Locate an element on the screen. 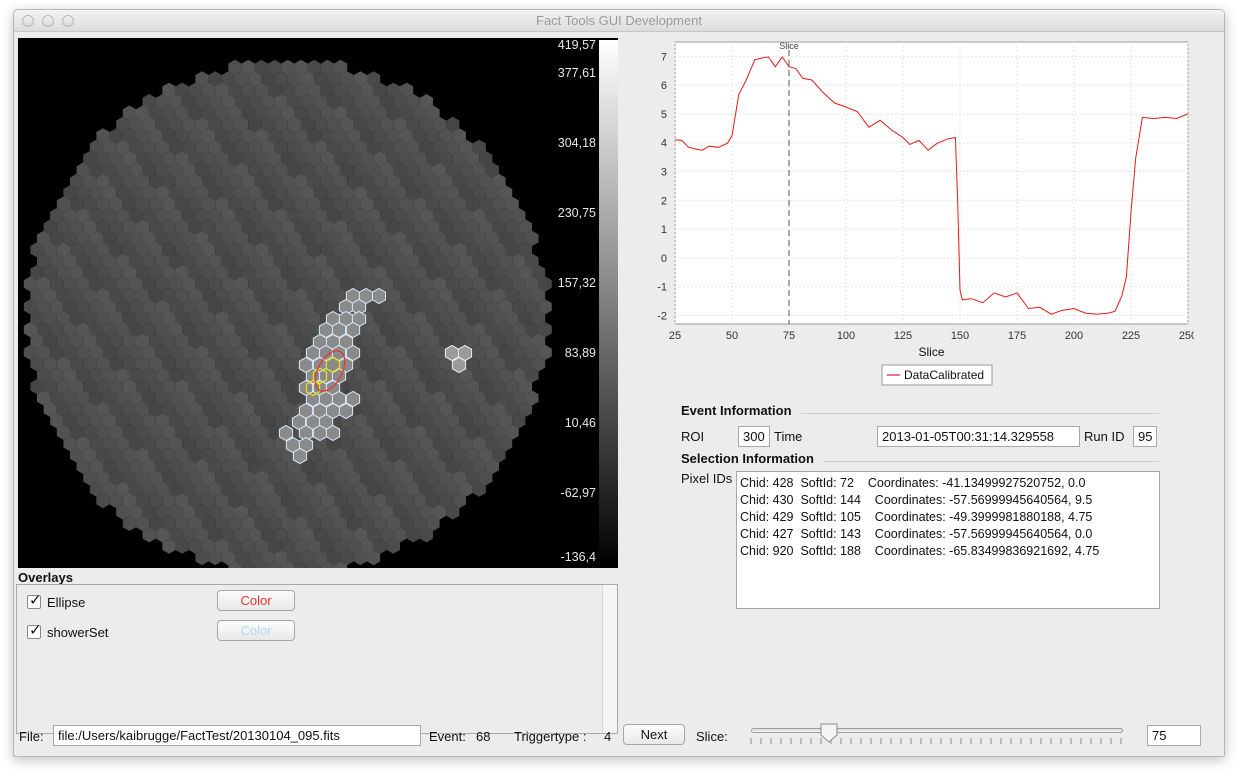 This screenshot has height=777, width=1238. x-tick-label: 175 is located at coordinates (1017, 336).